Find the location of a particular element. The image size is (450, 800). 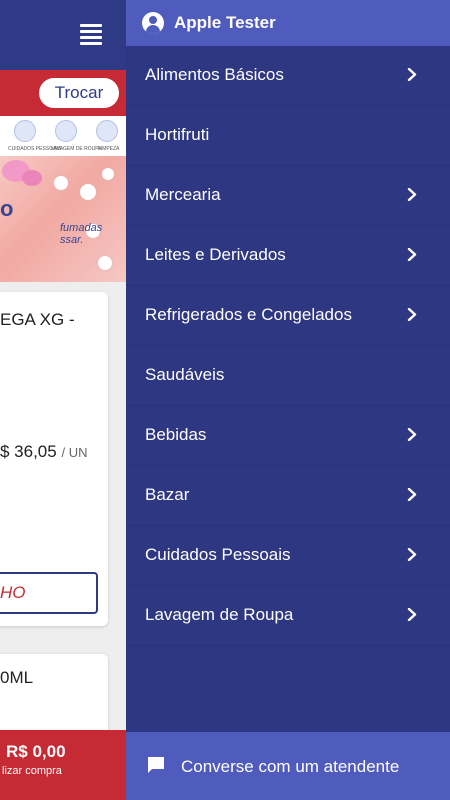

user-name: Apple Tester is located at coordinates (225, 22).